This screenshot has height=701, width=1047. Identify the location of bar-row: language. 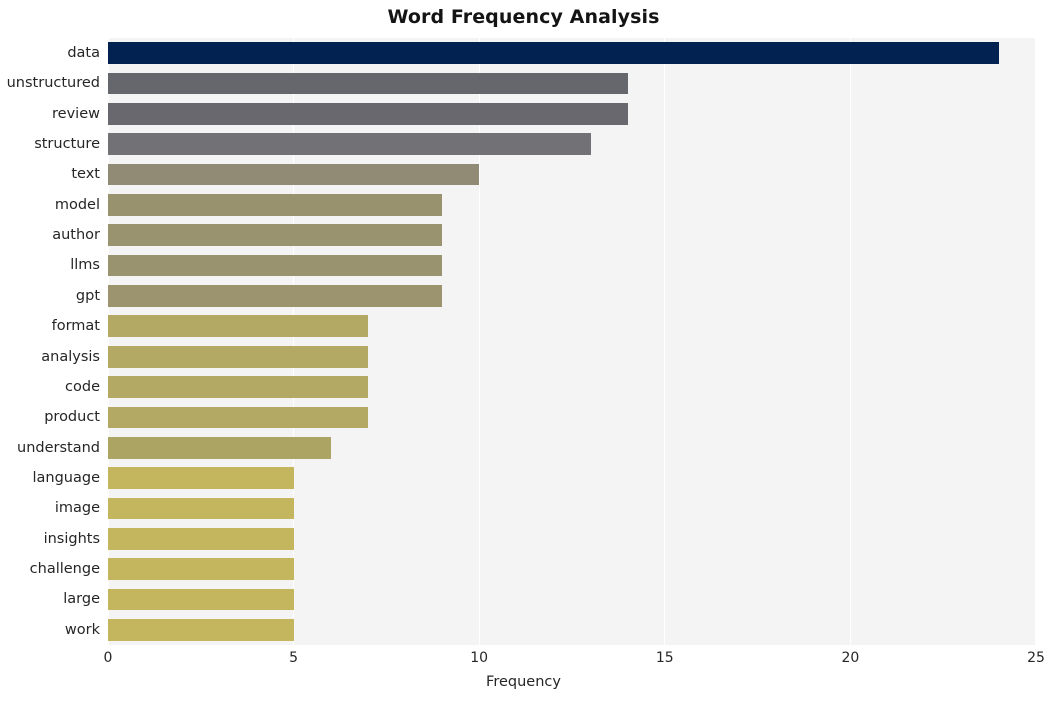
(534, 478).